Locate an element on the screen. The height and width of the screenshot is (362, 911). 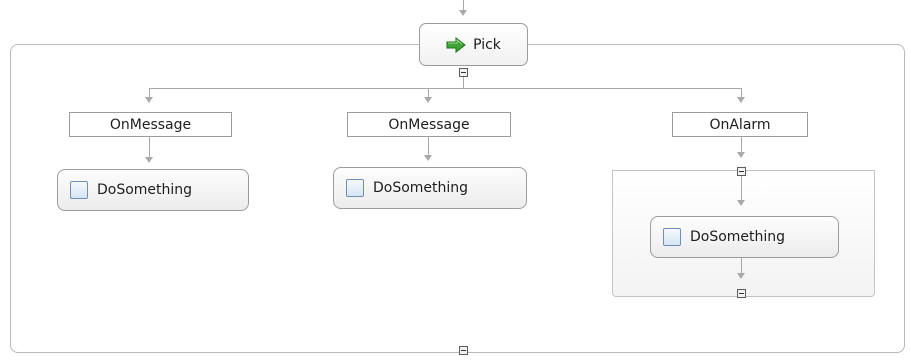
branch-1-activity: DoSomething is located at coordinates (153, 190).